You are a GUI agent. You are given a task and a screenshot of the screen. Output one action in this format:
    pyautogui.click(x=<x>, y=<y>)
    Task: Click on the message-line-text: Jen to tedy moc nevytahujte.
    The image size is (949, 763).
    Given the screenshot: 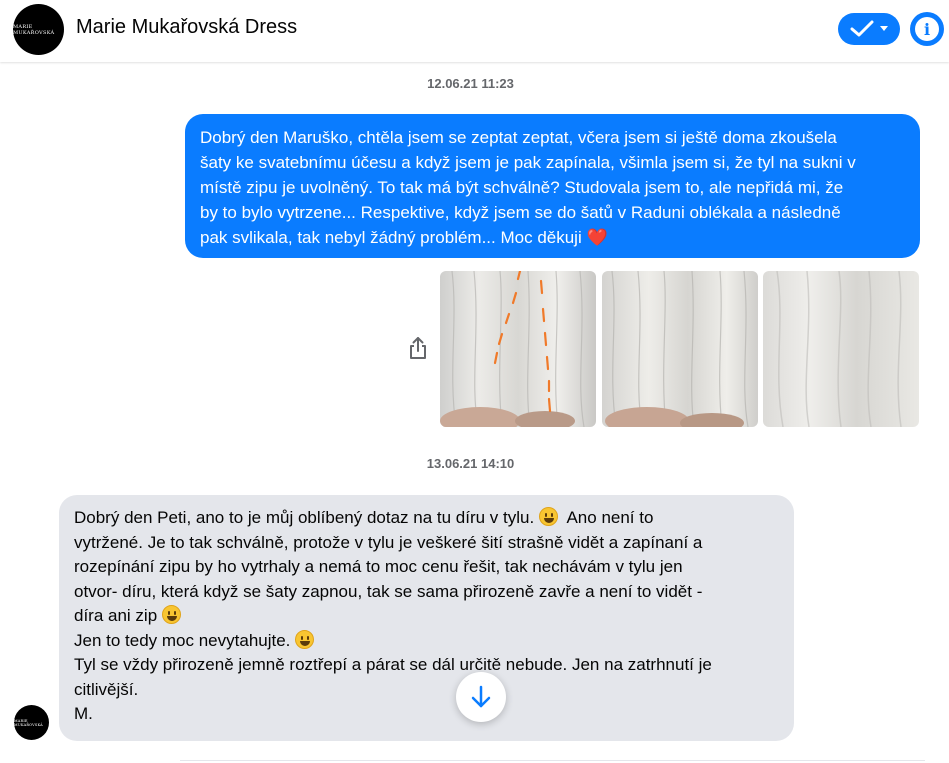 What is the action you would take?
    pyautogui.click(x=182, y=640)
    